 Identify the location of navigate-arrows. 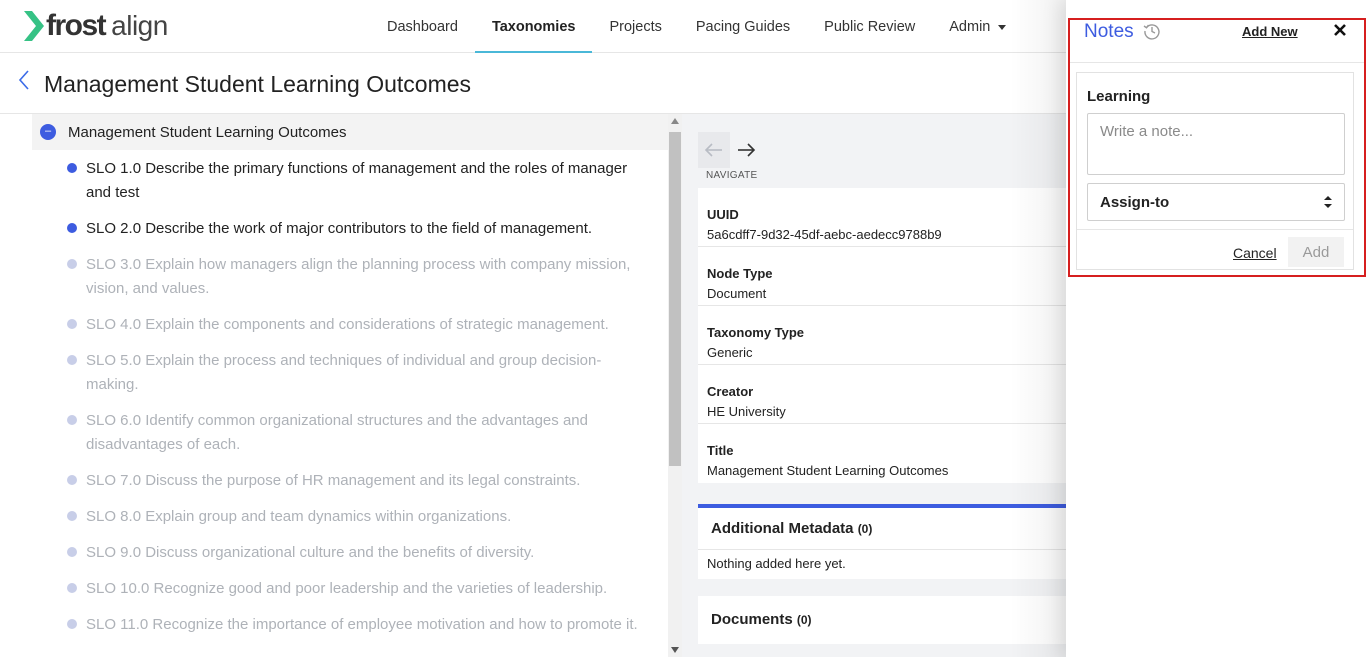
(732, 150).